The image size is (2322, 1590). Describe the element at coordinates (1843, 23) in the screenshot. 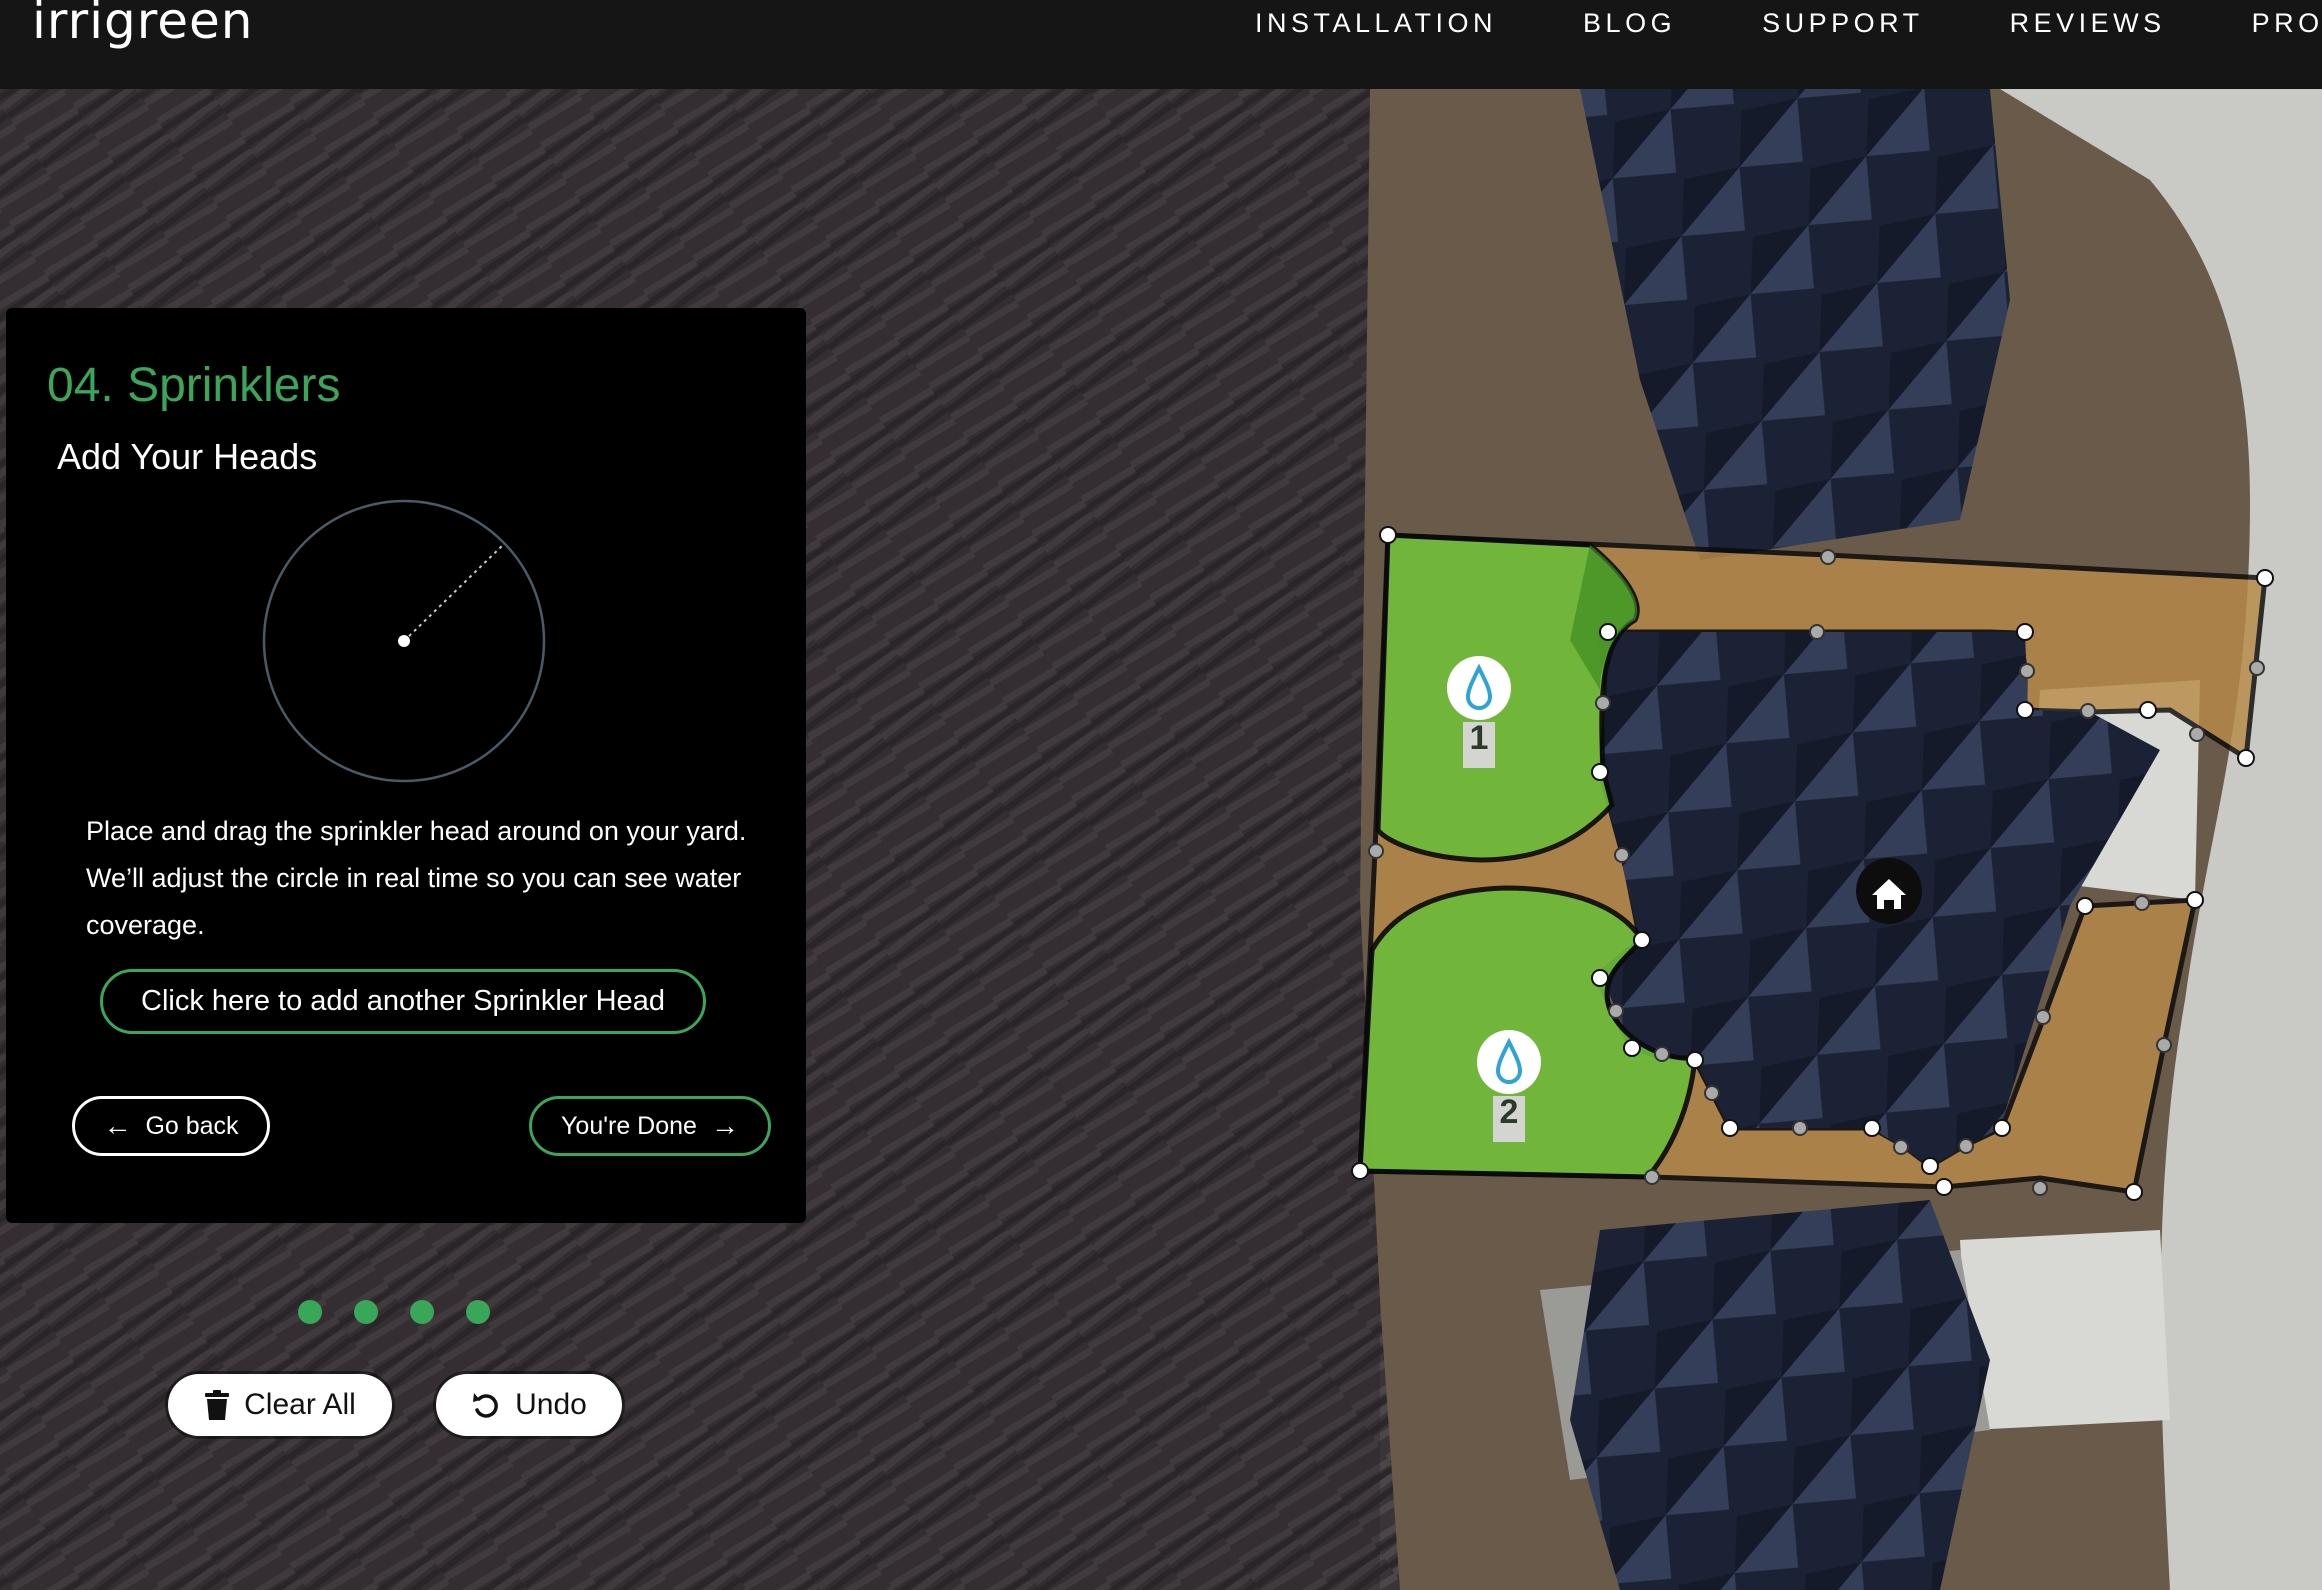

I see `nav-support: SUPPORT` at that location.